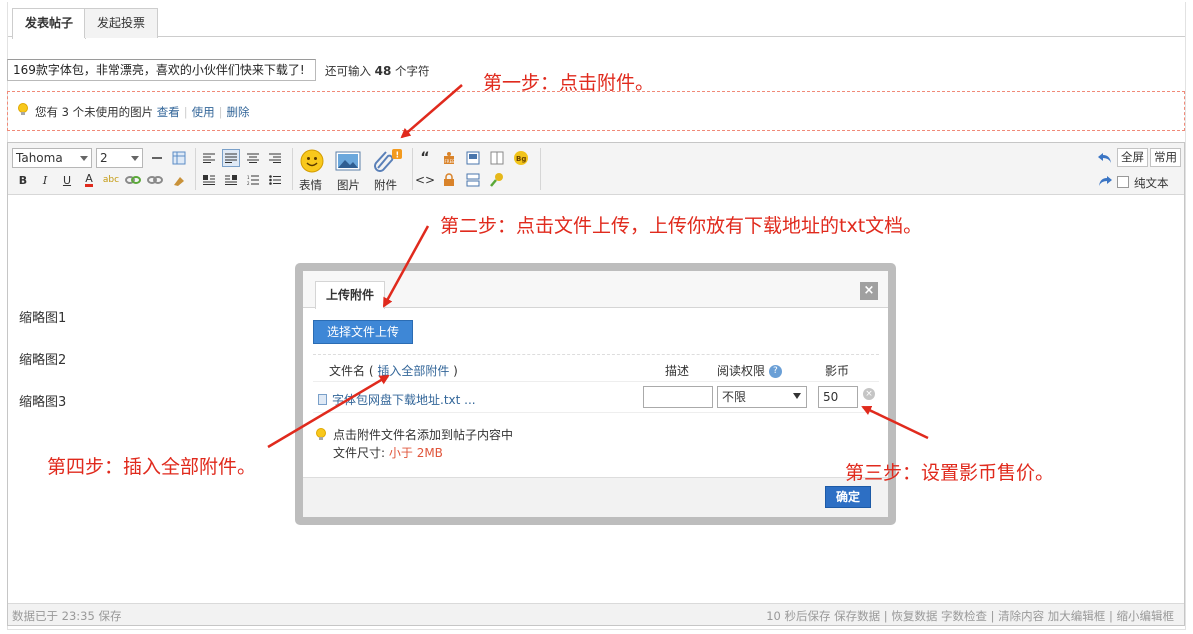 The image size is (1193, 634). What do you see at coordinates (155, 180) in the screenshot?
I see `unlink-icon` at bounding box center [155, 180].